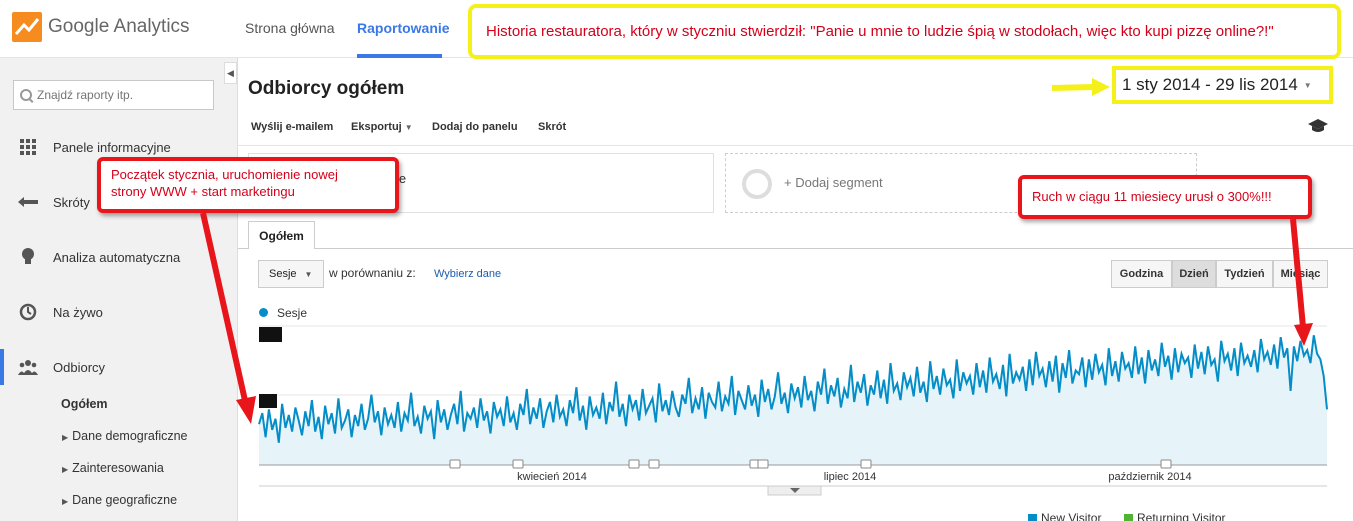 The image size is (1353, 521). What do you see at coordinates (1064, 516) in the screenshot?
I see `legend-new-visitor: New Visitor` at bounding box center [1064, 516].